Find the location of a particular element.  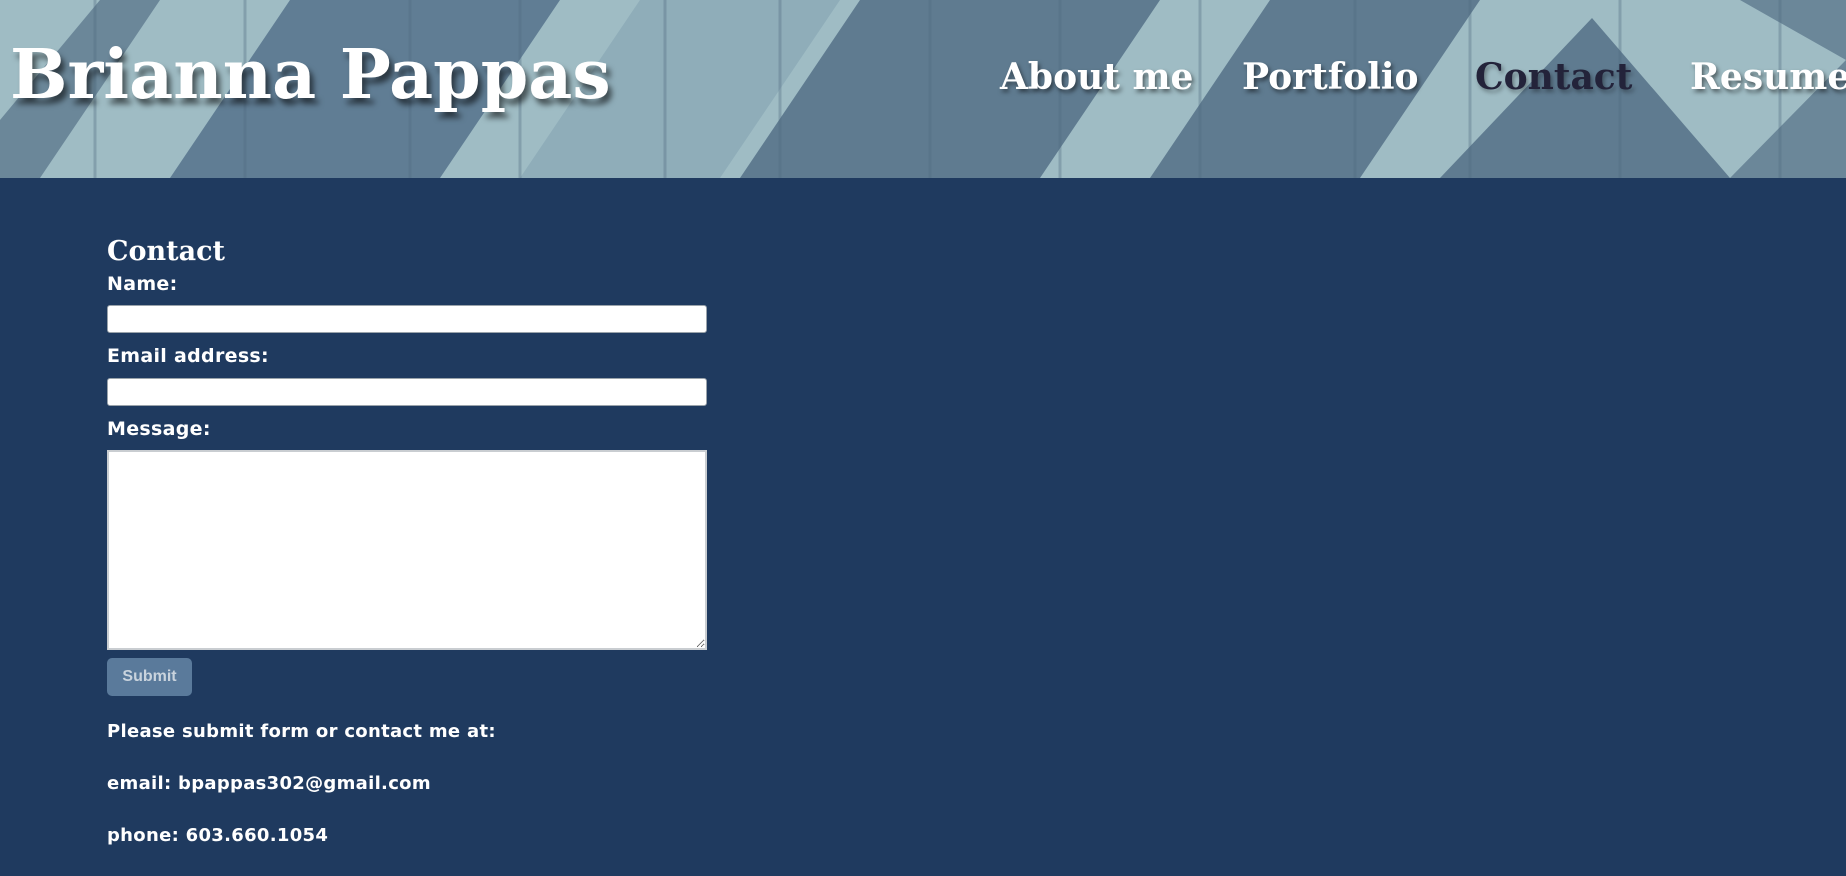

section-title: Contact is located at coordinates (166, 251).